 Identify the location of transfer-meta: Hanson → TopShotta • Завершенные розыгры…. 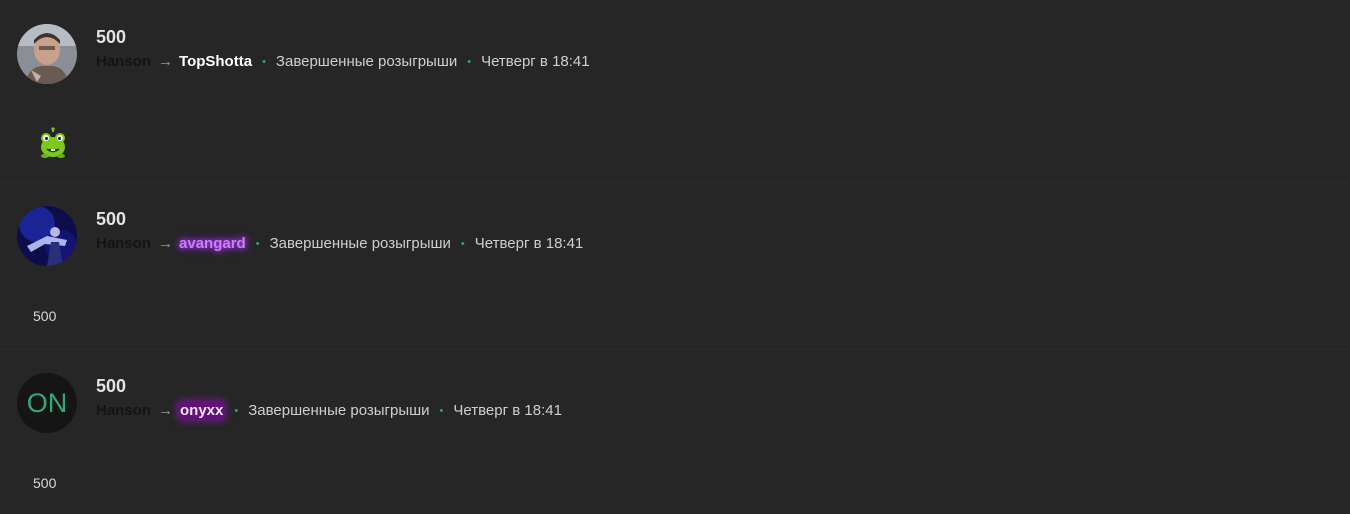
(343, 61).